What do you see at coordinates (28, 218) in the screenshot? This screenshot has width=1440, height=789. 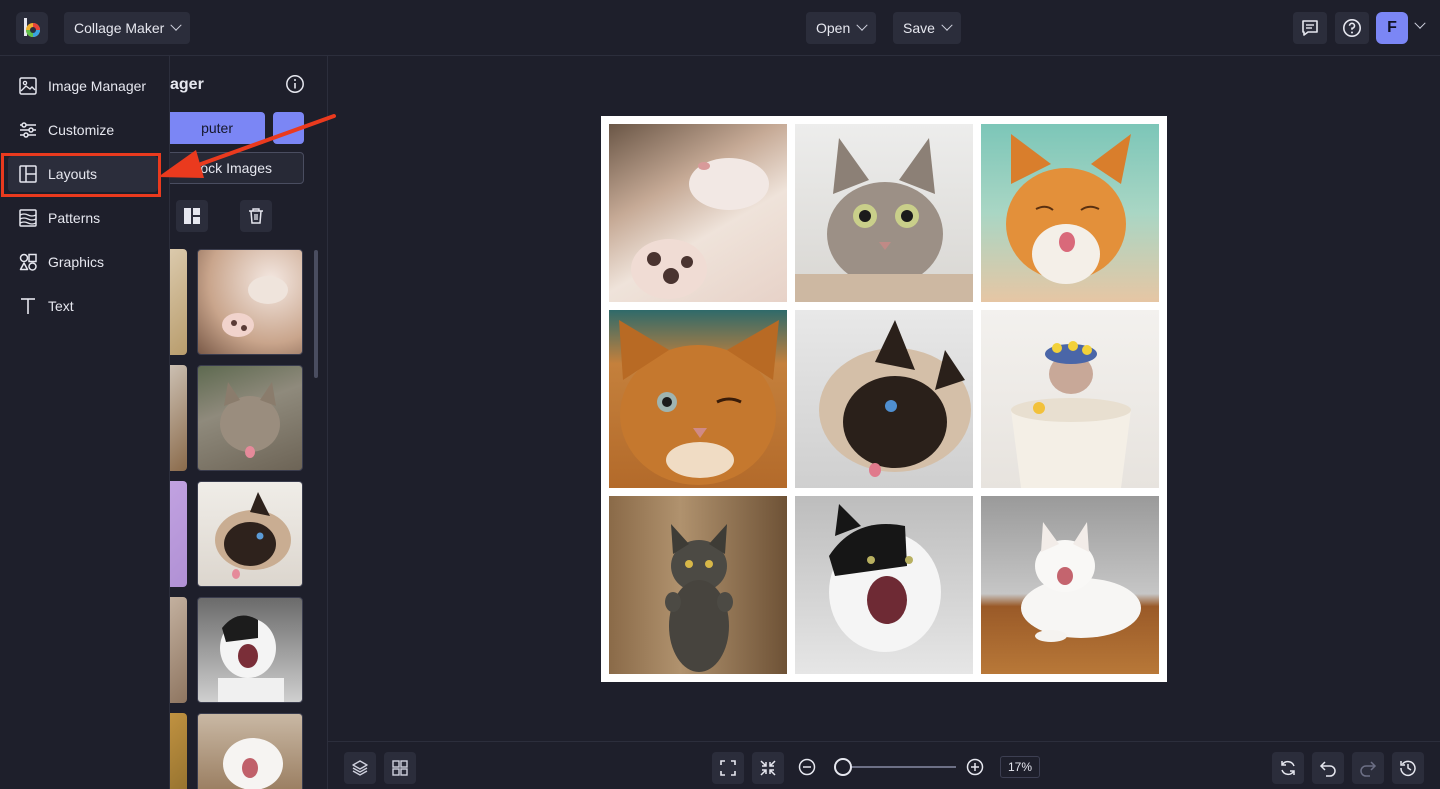 I see `patterns-icon` at bounding box center [28, 218].